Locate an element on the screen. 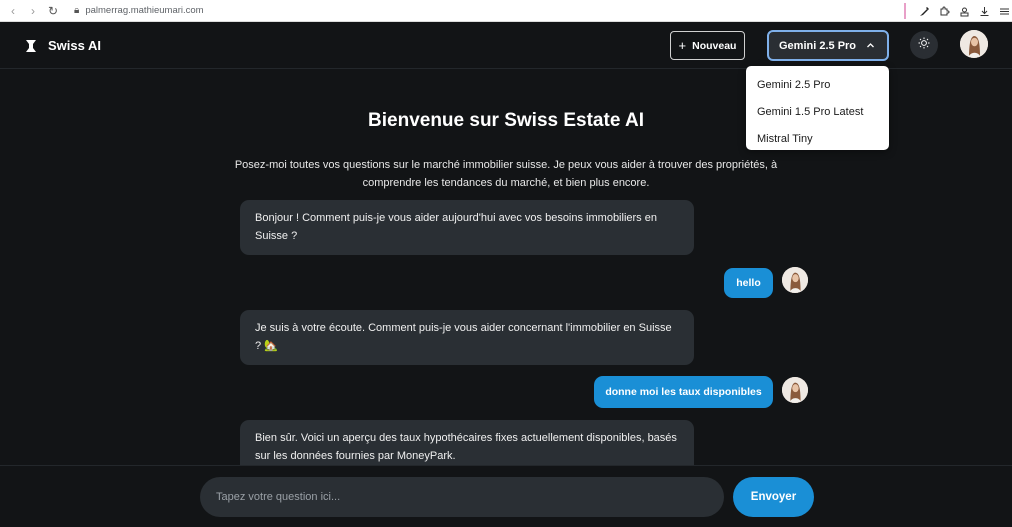  download-icon is located at coordinates (984, 11).